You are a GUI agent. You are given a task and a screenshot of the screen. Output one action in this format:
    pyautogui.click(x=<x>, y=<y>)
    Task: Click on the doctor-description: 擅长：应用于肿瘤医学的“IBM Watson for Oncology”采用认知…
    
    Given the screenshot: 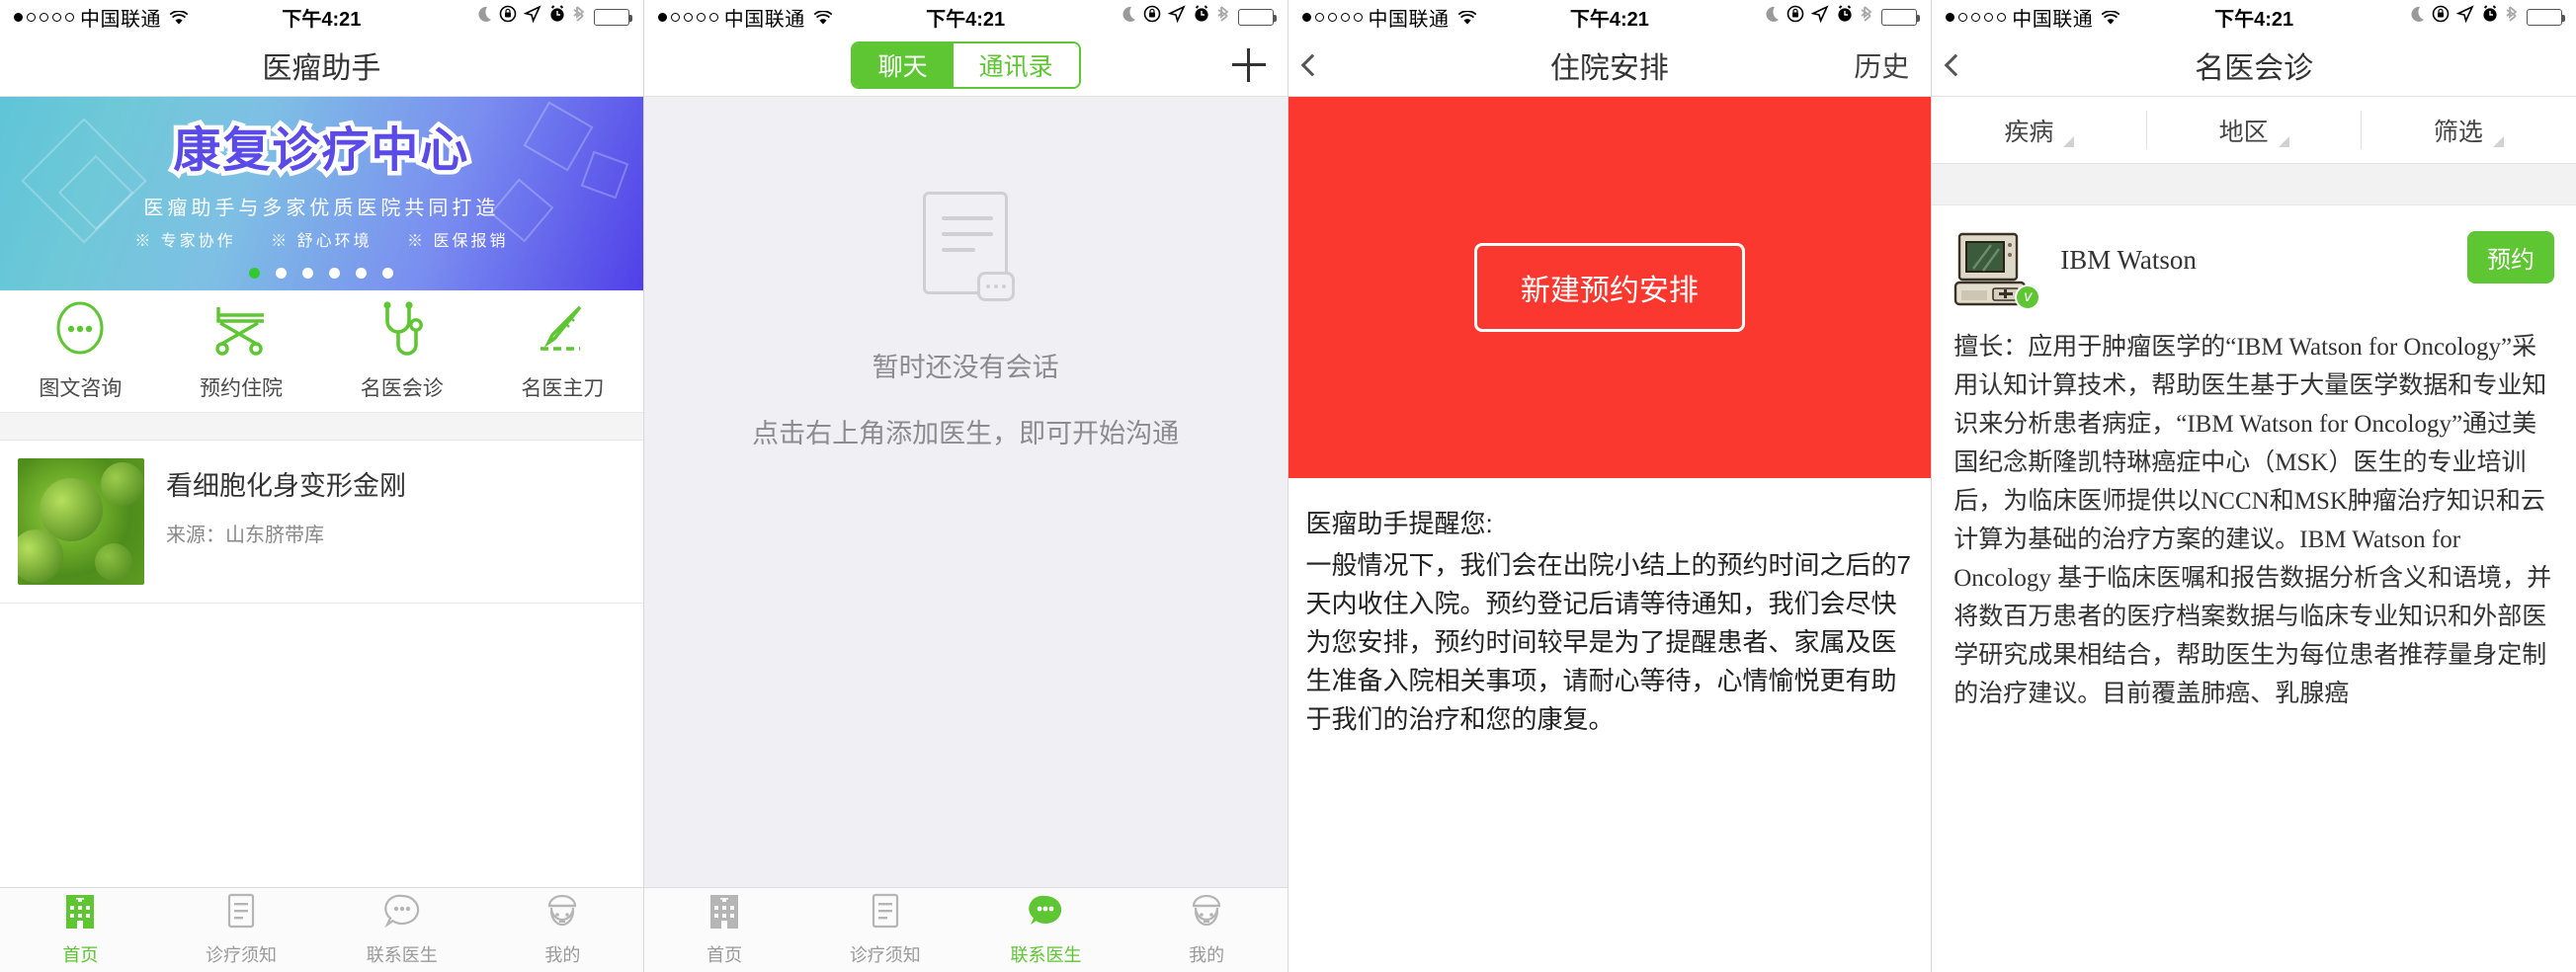 What is the action you would take?
    pyautogui.click(x=2252, y=520)
    